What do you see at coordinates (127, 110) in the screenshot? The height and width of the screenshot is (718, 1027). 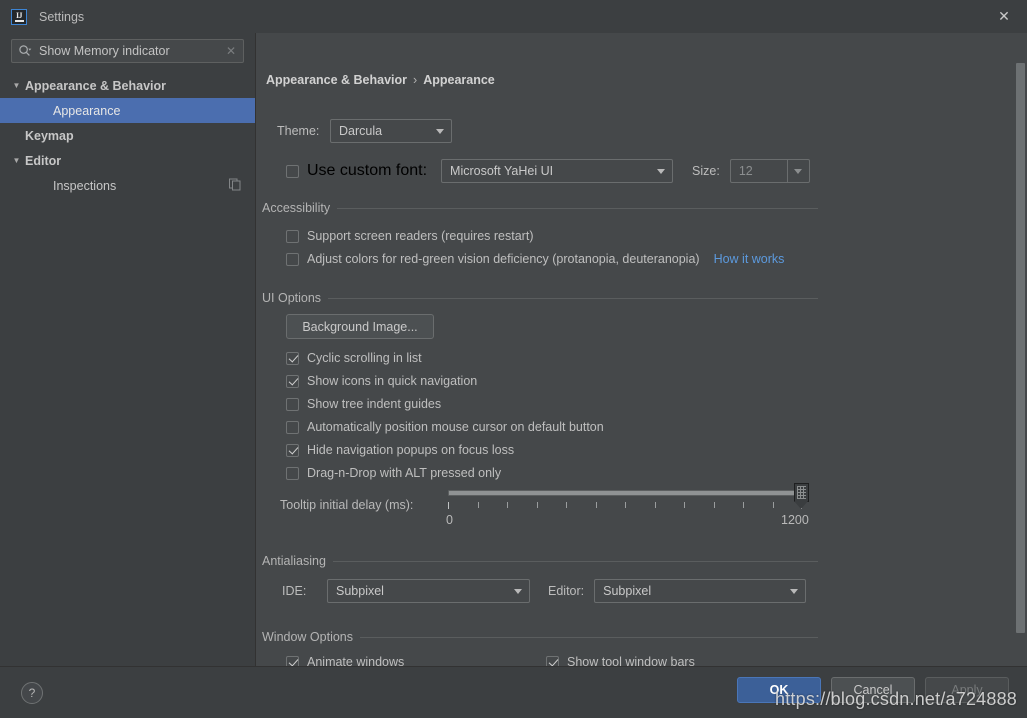 I see `sidebar-item-appearance: Appearance` at bounding box center [127, 110].